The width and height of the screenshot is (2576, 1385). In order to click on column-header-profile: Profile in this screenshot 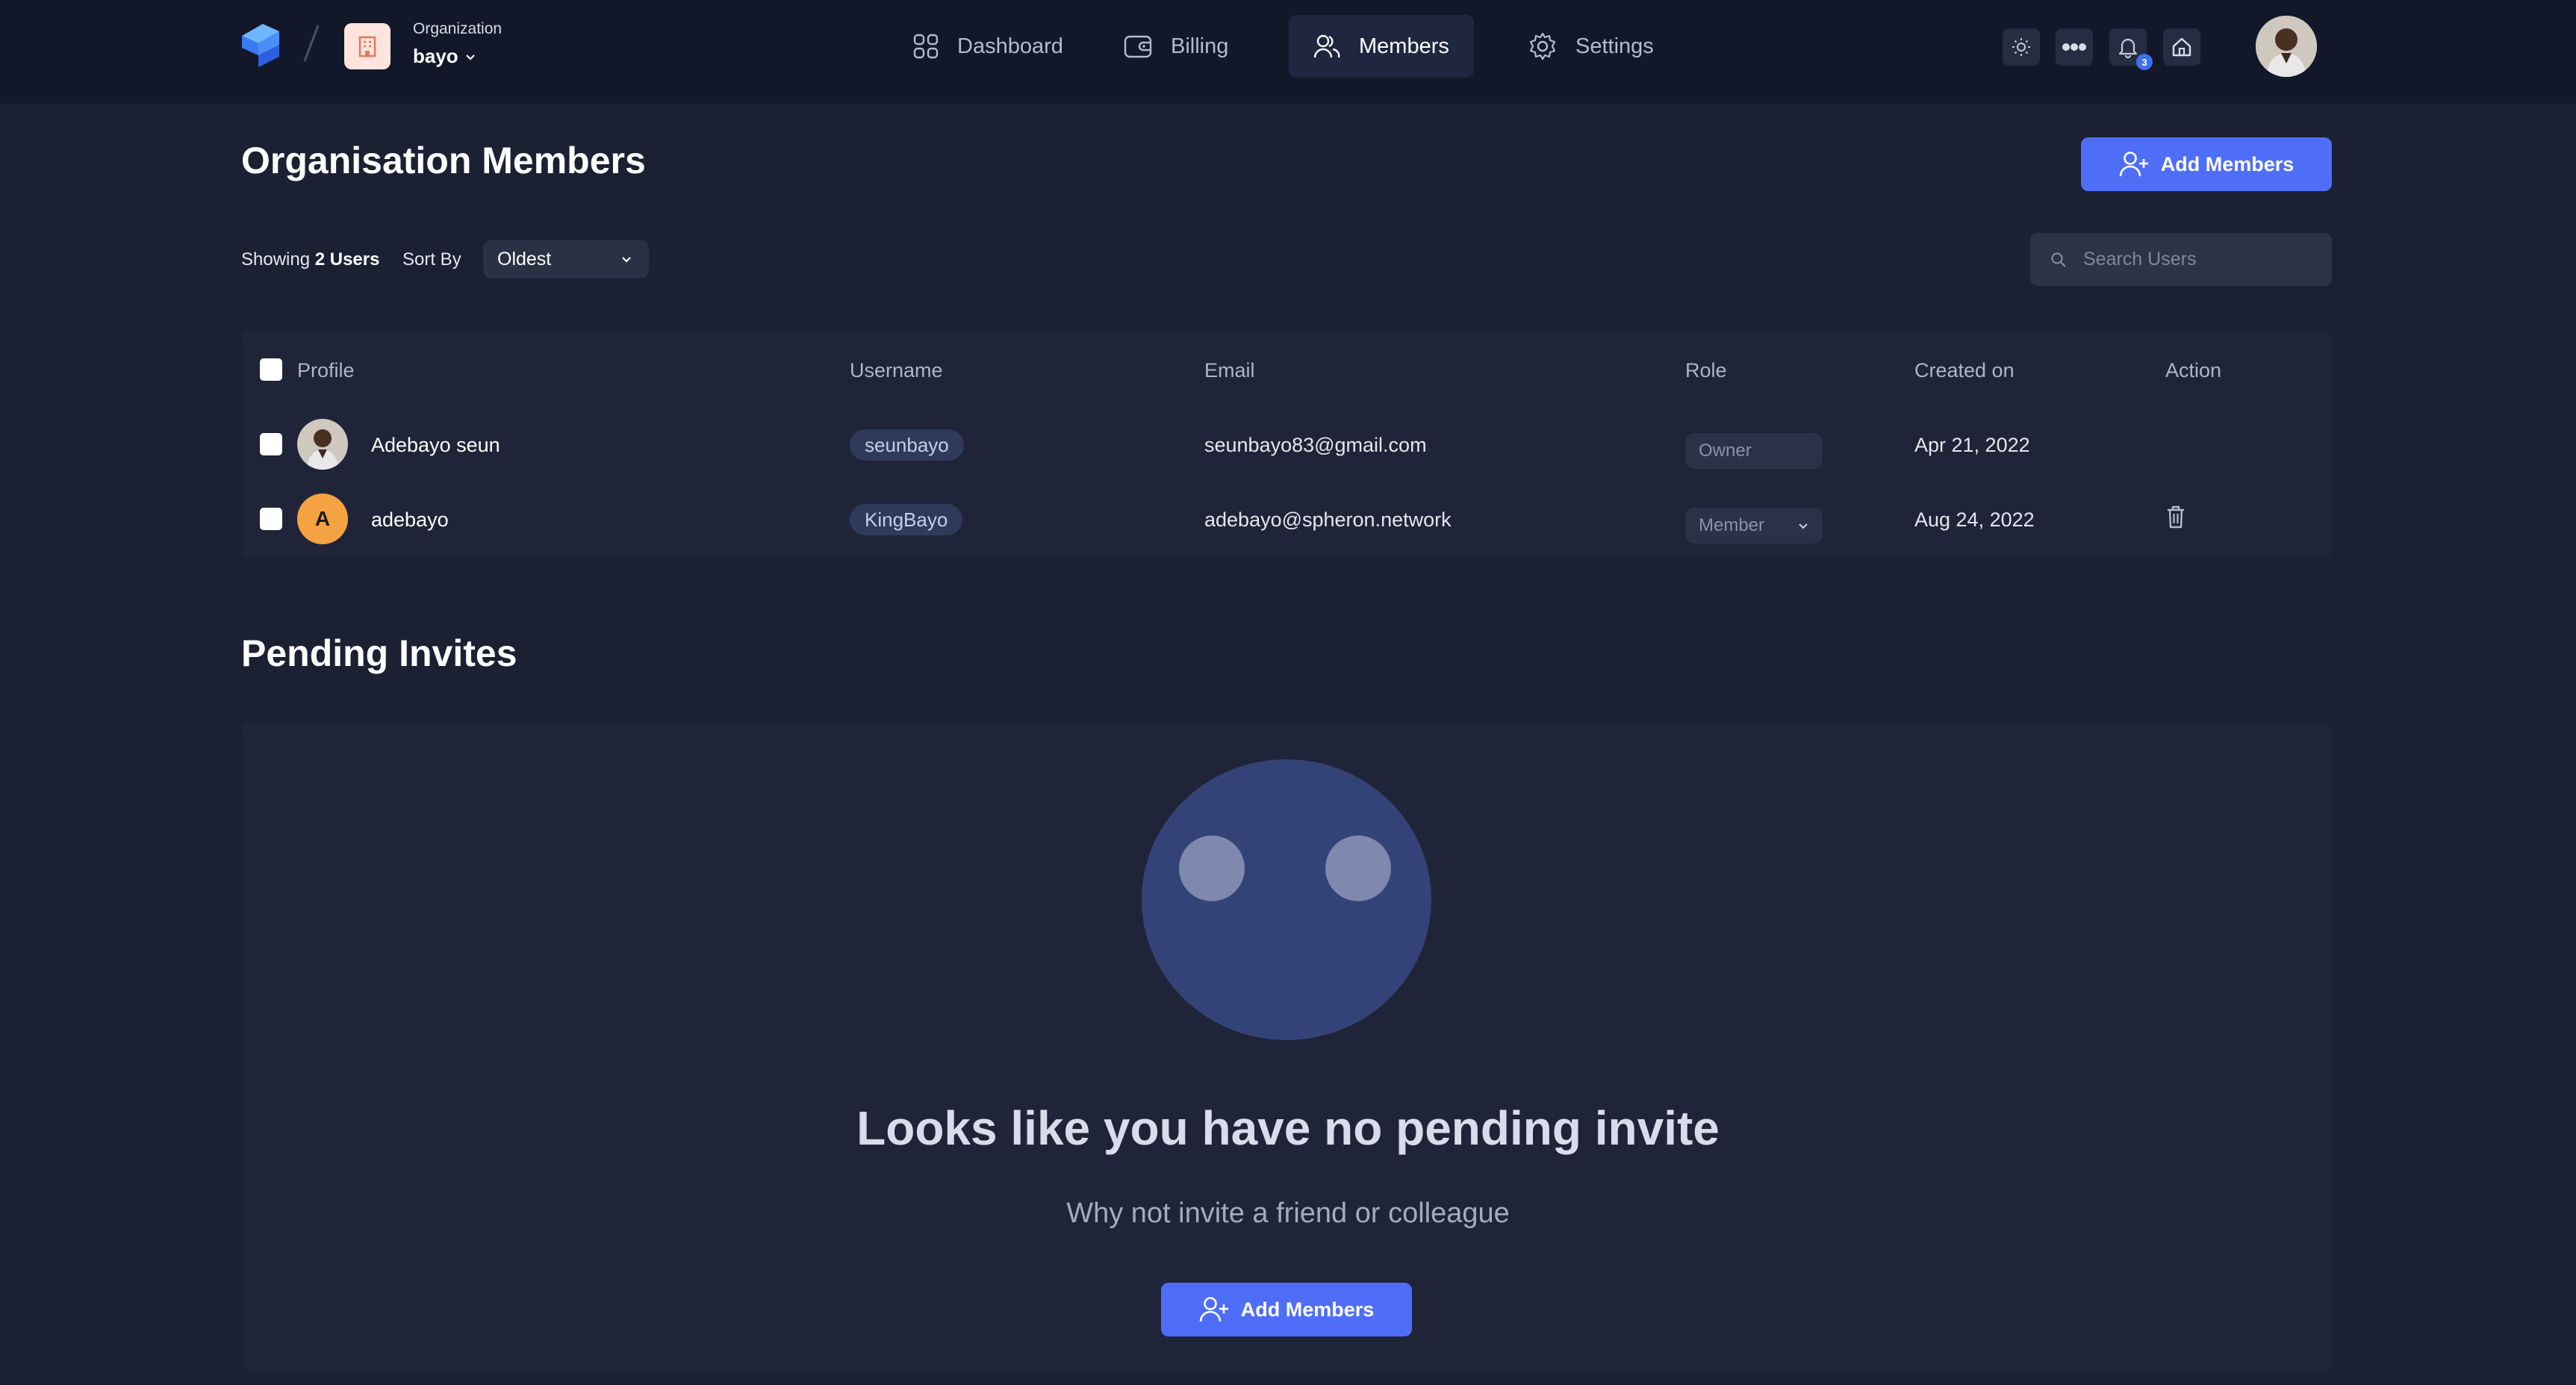, I will do `click(326, 370)`.